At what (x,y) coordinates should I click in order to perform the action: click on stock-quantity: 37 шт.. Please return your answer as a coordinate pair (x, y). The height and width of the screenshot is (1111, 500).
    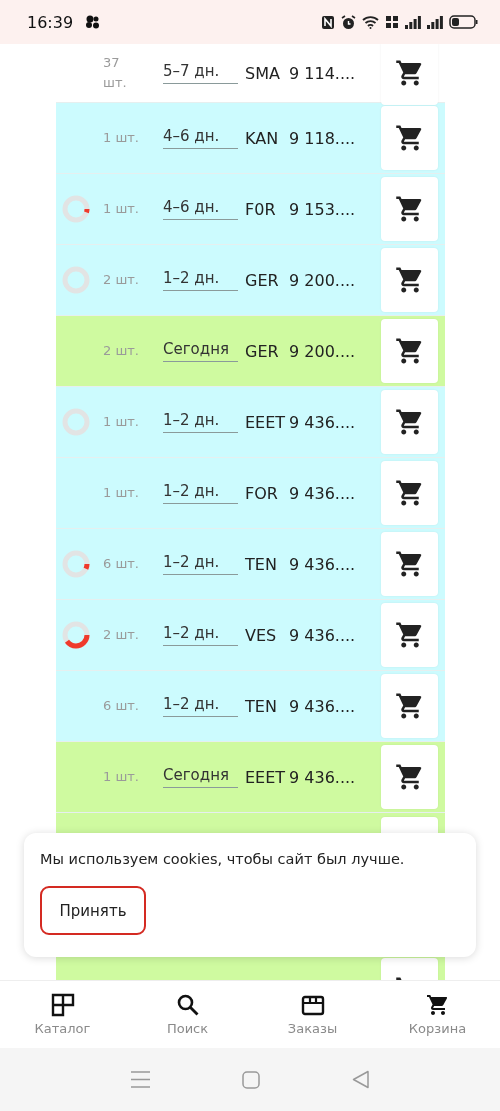
    Looking at the image, I should click on (115, 73).